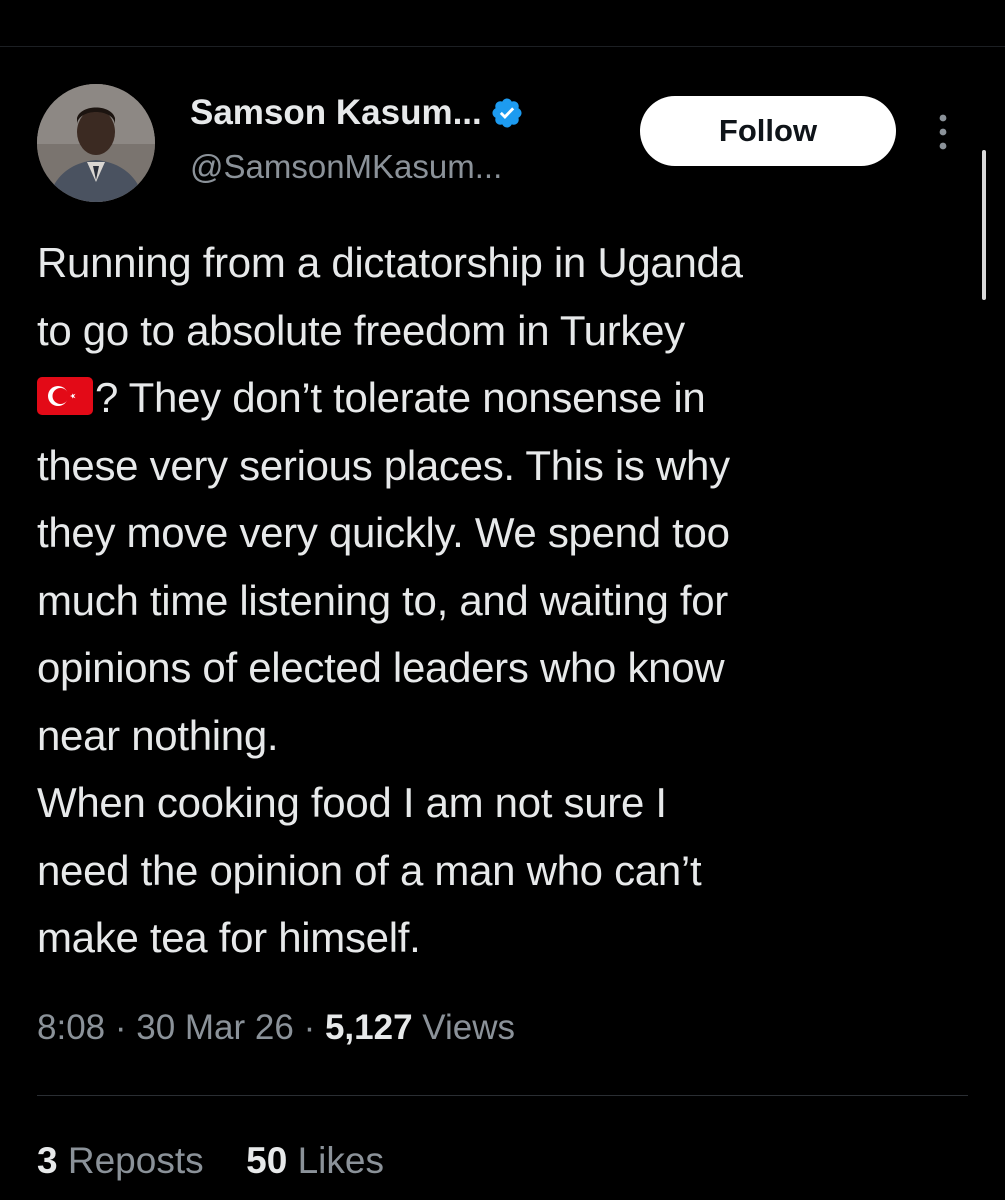 This screenshot has width=1005, height=1200. What do you see at coordinates (369, 870) in the screenshot?
I see `tweet-line: need the opinion of a man who can’t` at bounding box center [369, 870].